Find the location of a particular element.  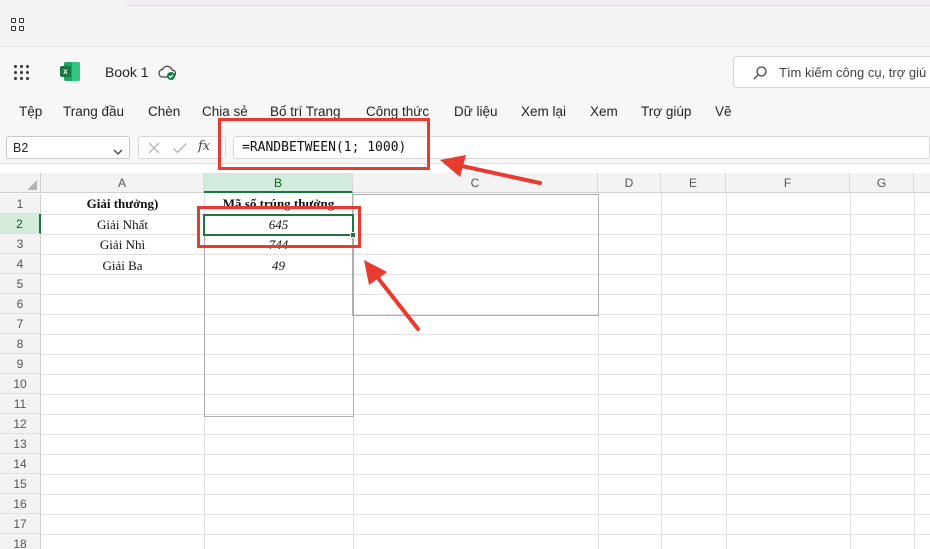

formula-bar: B2 fx =RANDBETWEEN(1; 1000) is located at coordinates (465, 147).